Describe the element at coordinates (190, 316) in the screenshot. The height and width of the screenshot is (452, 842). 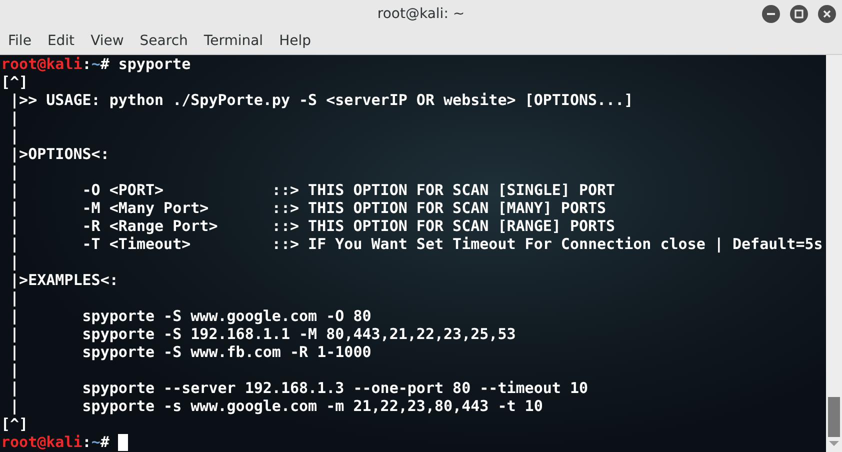
I see `output-line: | spyporte -S www.google.com -O 80` at that location.